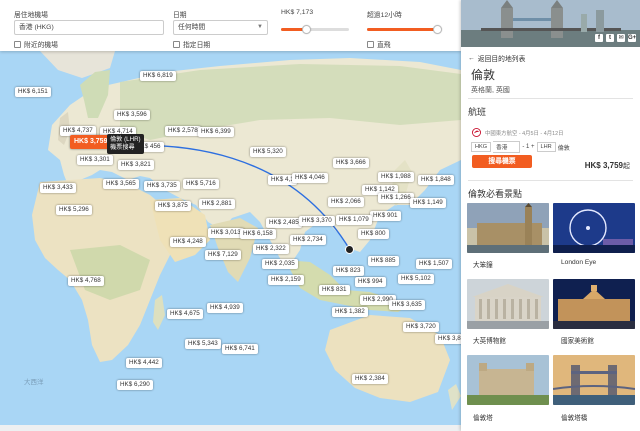  I want to click on nearby-airports-checkbox: 附近的機場, so click(36, 44).